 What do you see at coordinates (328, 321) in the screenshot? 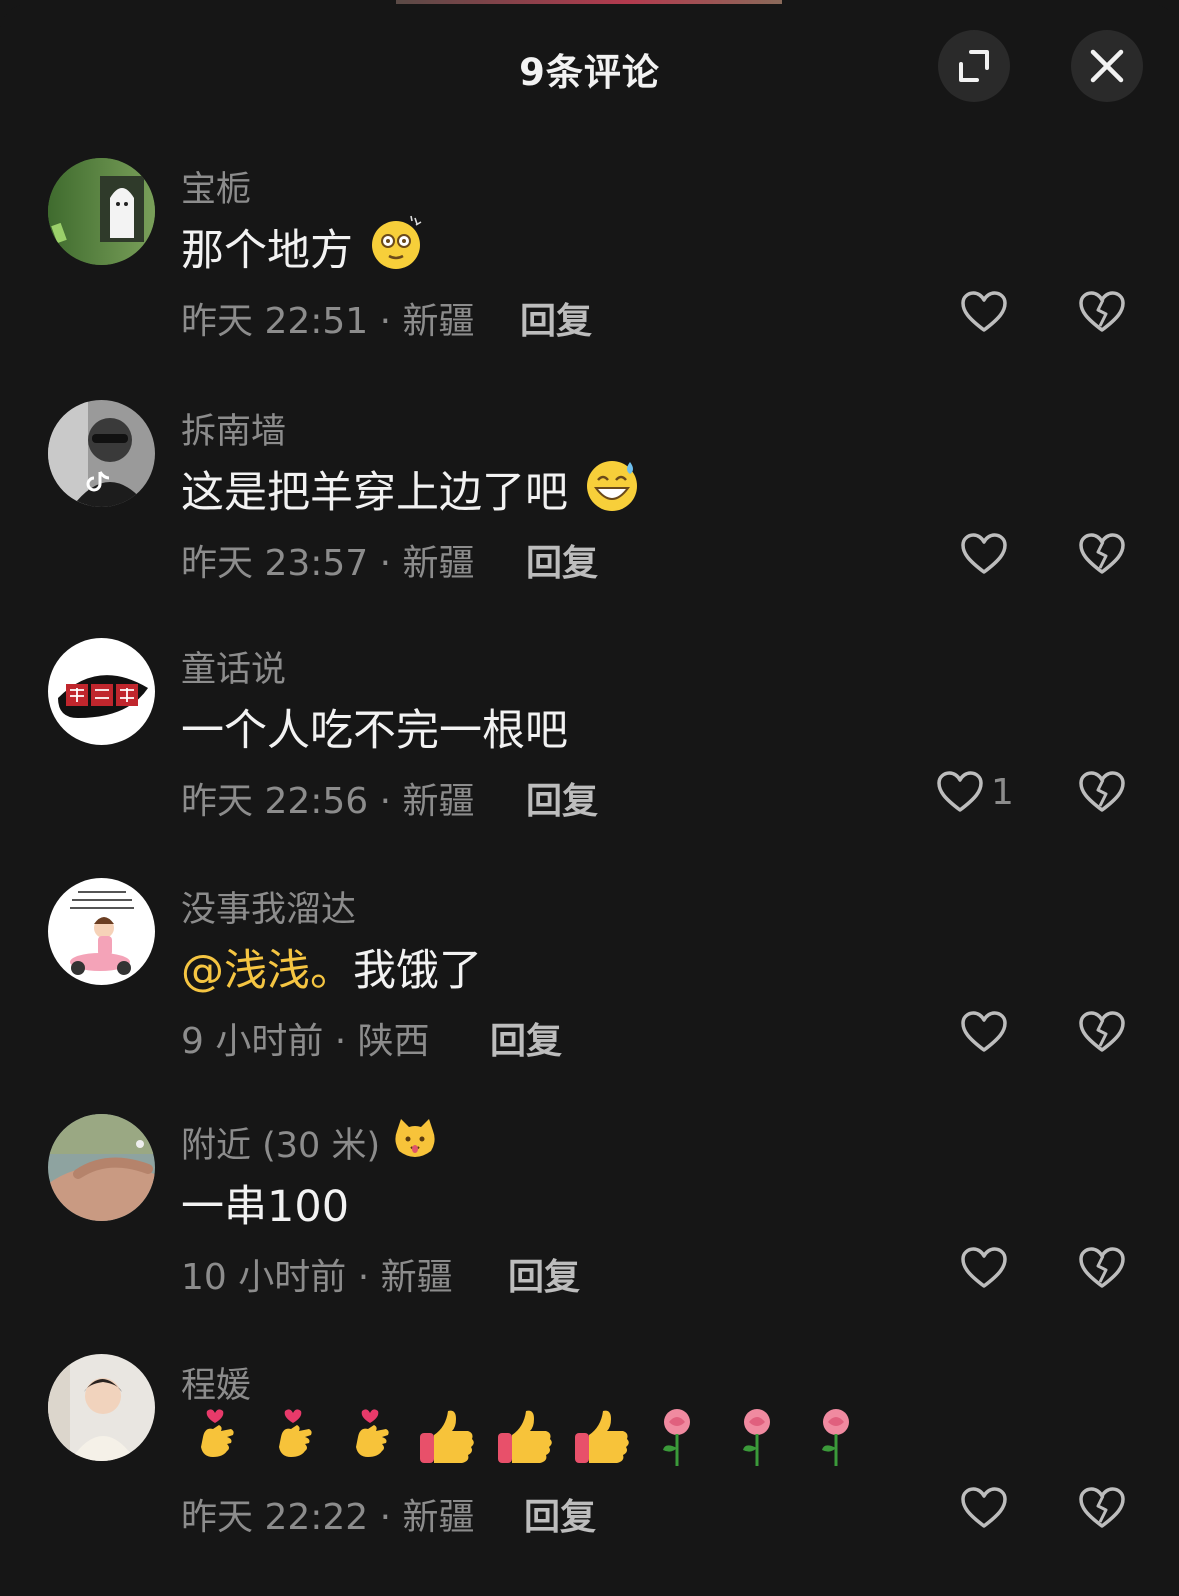
I see `comment-meta: 昨天 22:51 · 新疆` at bounding box center [328, 321].